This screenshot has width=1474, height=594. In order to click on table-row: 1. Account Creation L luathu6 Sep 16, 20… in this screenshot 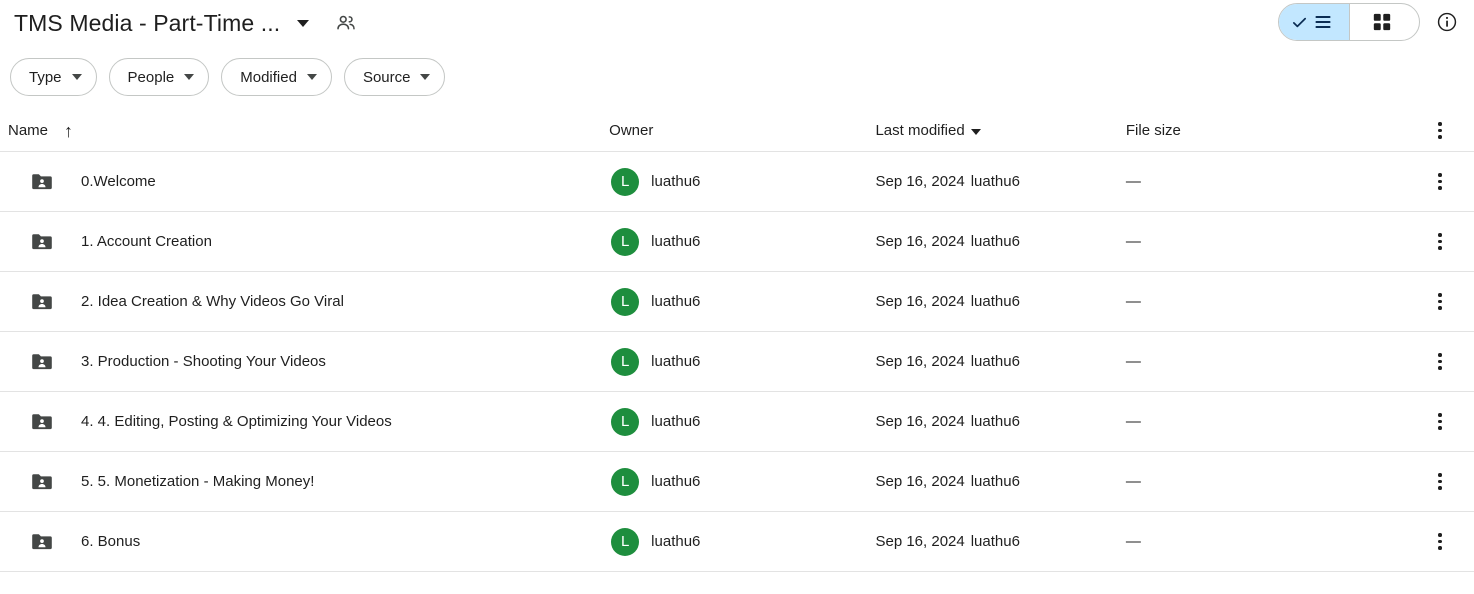, I will do `click(737, 242)`.